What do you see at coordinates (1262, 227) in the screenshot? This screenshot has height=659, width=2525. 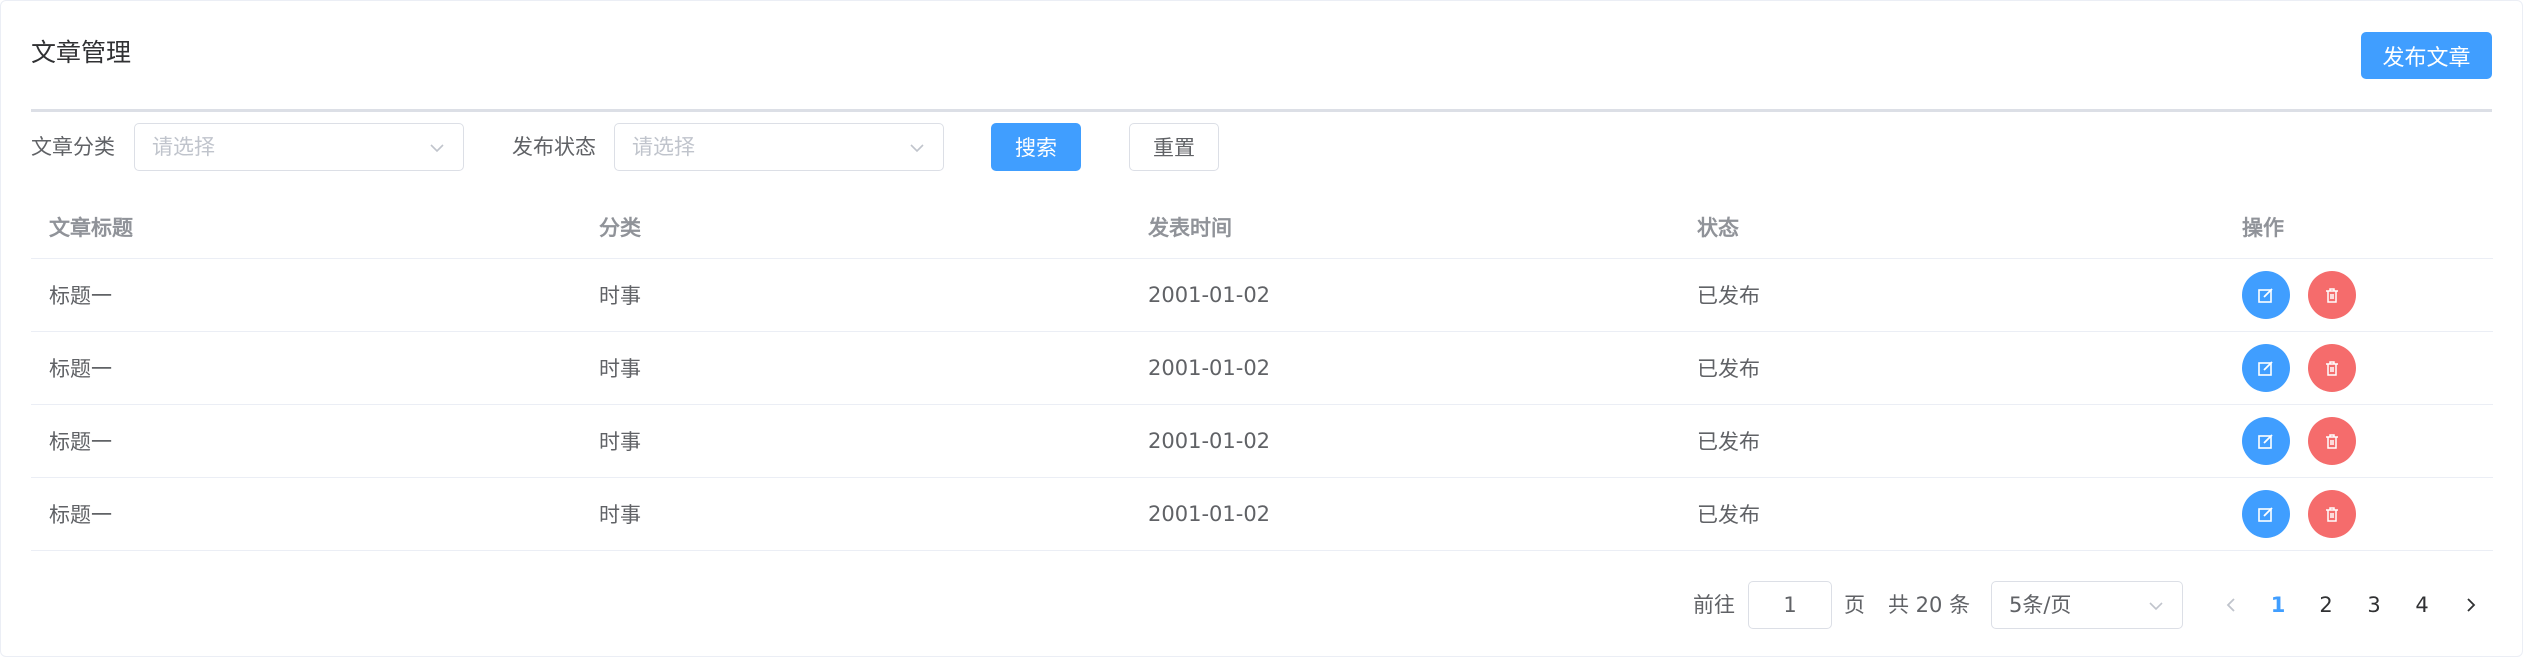 I see `table-header-row: 文章标题 分类 发表时间 状态 操作` at bounding box center [1262, 227].